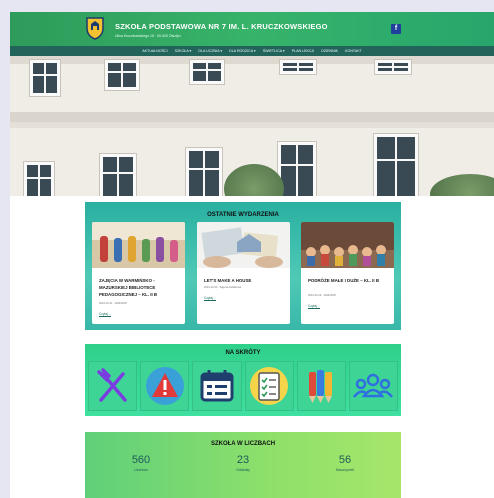 The width and height of the screenshot is (494, 498). I want to click on event-meta: 2024-10-29 · 2024/2025, so click(322, 295).